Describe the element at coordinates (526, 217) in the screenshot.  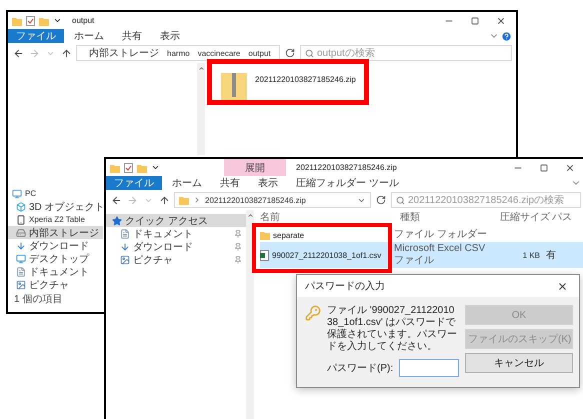
I see `column-header: 圧縮サイズ` at that location.